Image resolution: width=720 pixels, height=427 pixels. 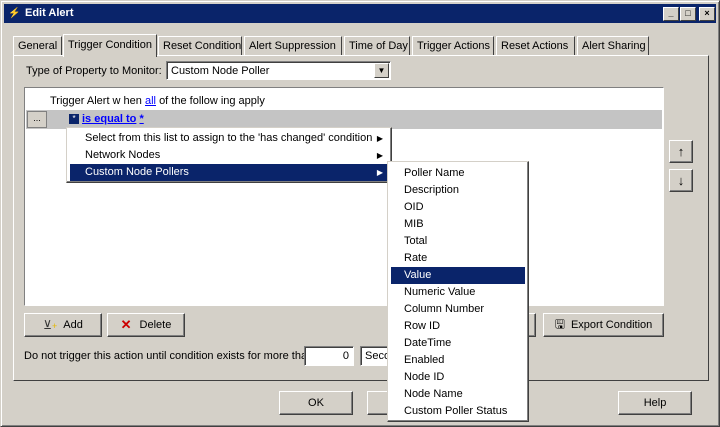 I want to click on window-title: Edit Alert, so click(x=49, y=13).